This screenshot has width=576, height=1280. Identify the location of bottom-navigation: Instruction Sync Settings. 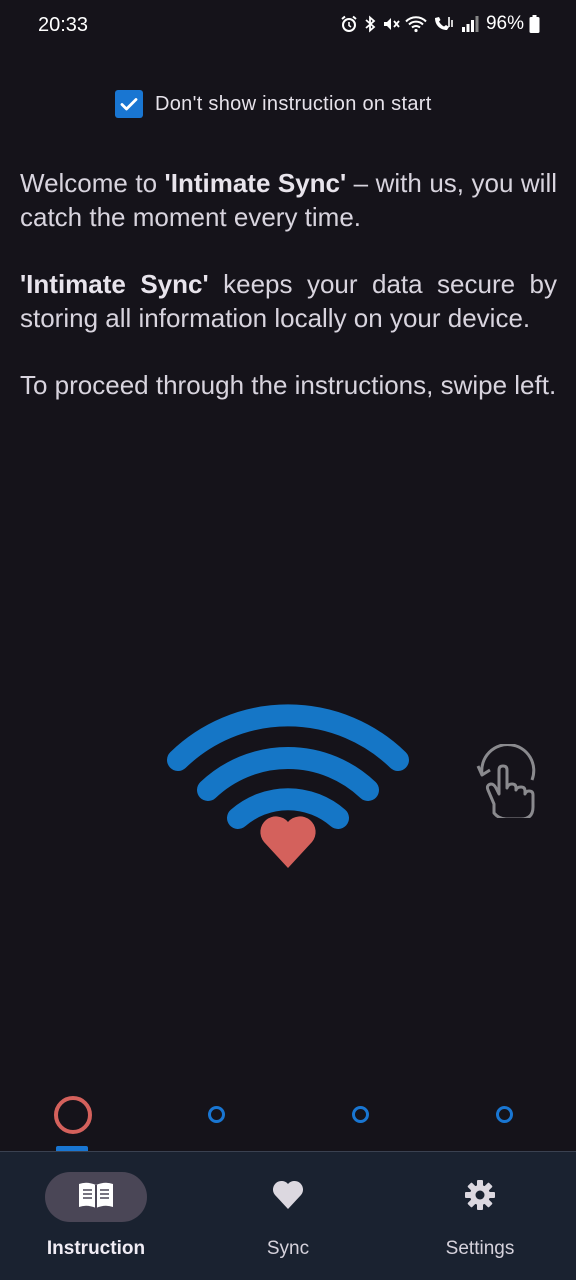
(288, 1215).